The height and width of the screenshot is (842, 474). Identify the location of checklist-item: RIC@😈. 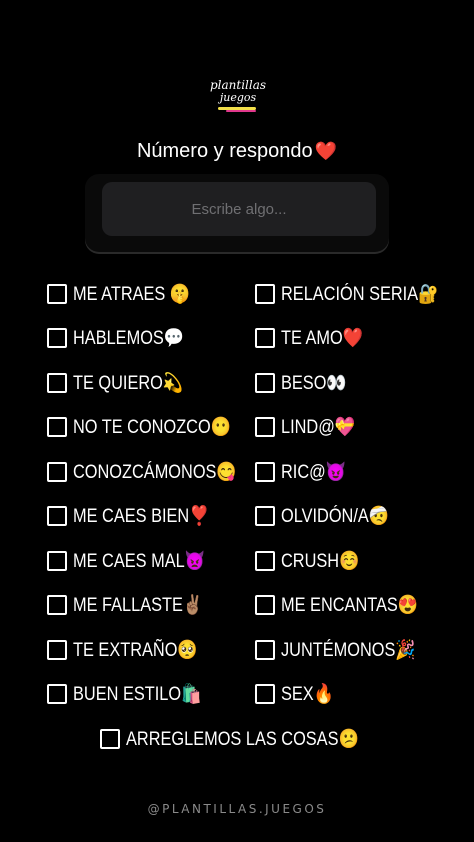
(306, 472).